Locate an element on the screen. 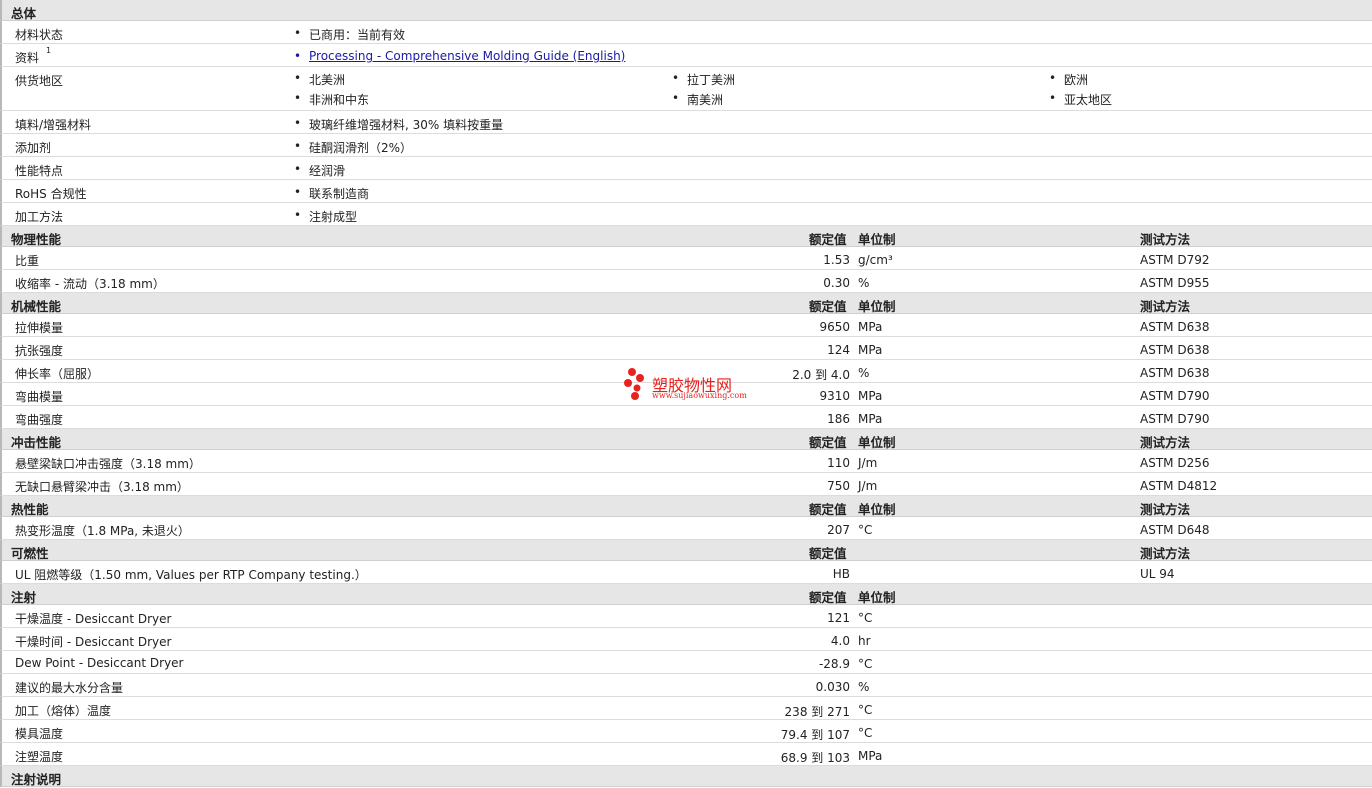  test-method: ASTM D790 is located at coordinates (1175, 396).